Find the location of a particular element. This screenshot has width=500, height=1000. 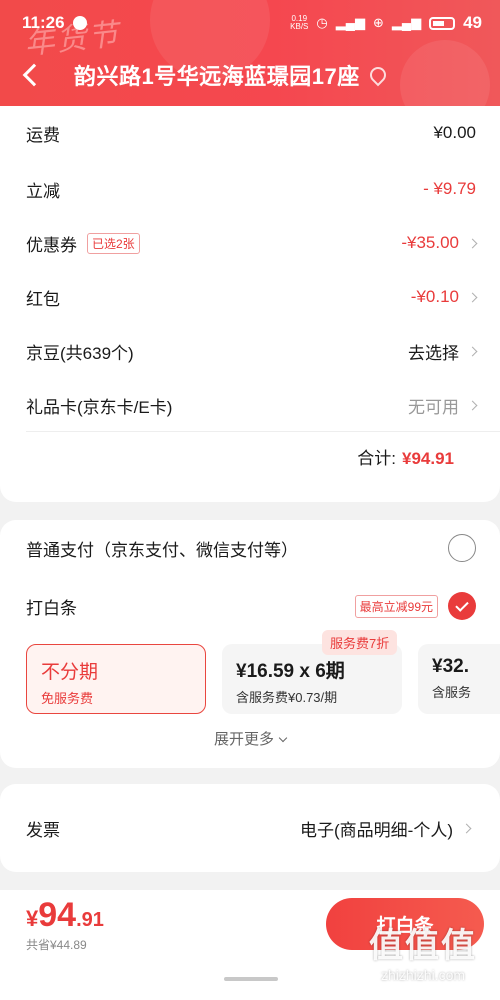

baitiao-promo-tag: 最高立减99元 is located at coordinates (396, 606).